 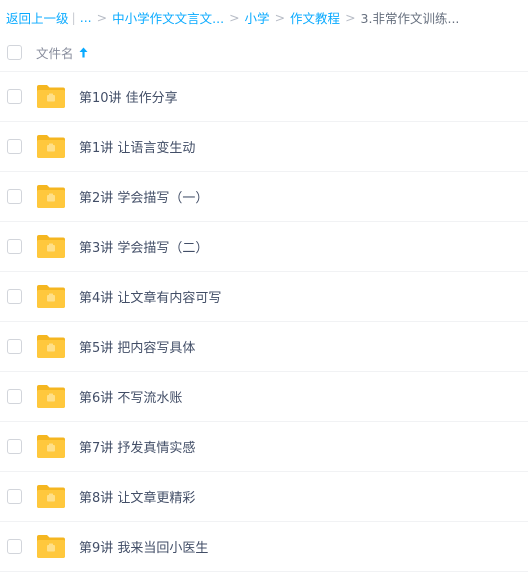 What do you see at coordinates (264, 247) in the screenshot?
I see `file-row: 第3讲 学会描写（二）` at bounding box center [264, 247].